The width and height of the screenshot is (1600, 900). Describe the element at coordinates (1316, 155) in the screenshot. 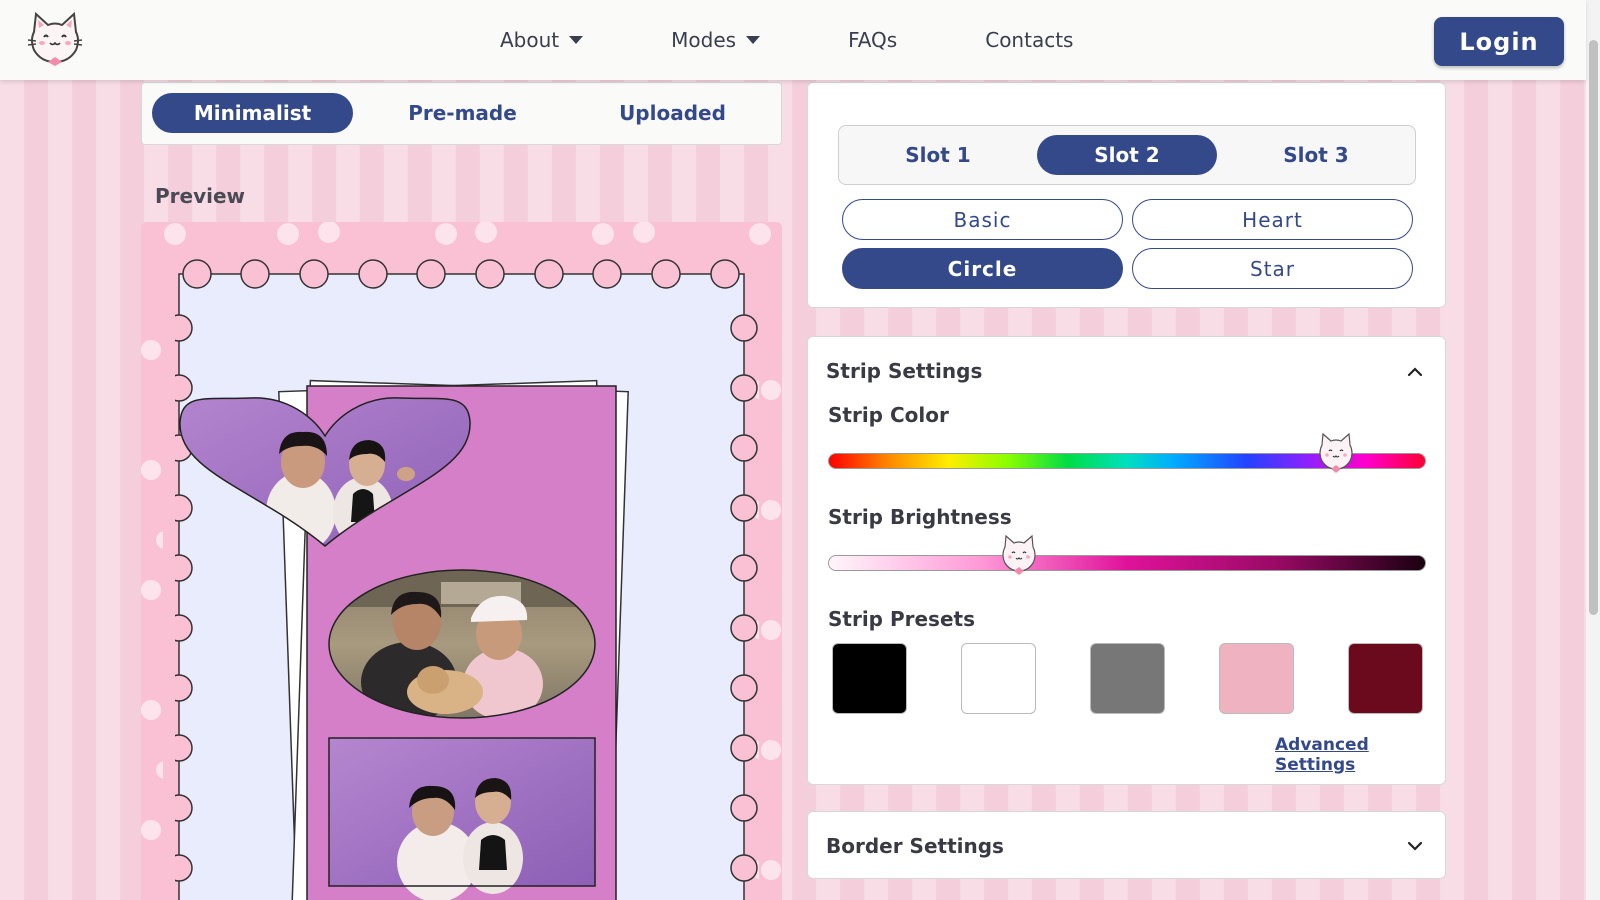

I see `tab-slot-3: Slot 3` at that location.